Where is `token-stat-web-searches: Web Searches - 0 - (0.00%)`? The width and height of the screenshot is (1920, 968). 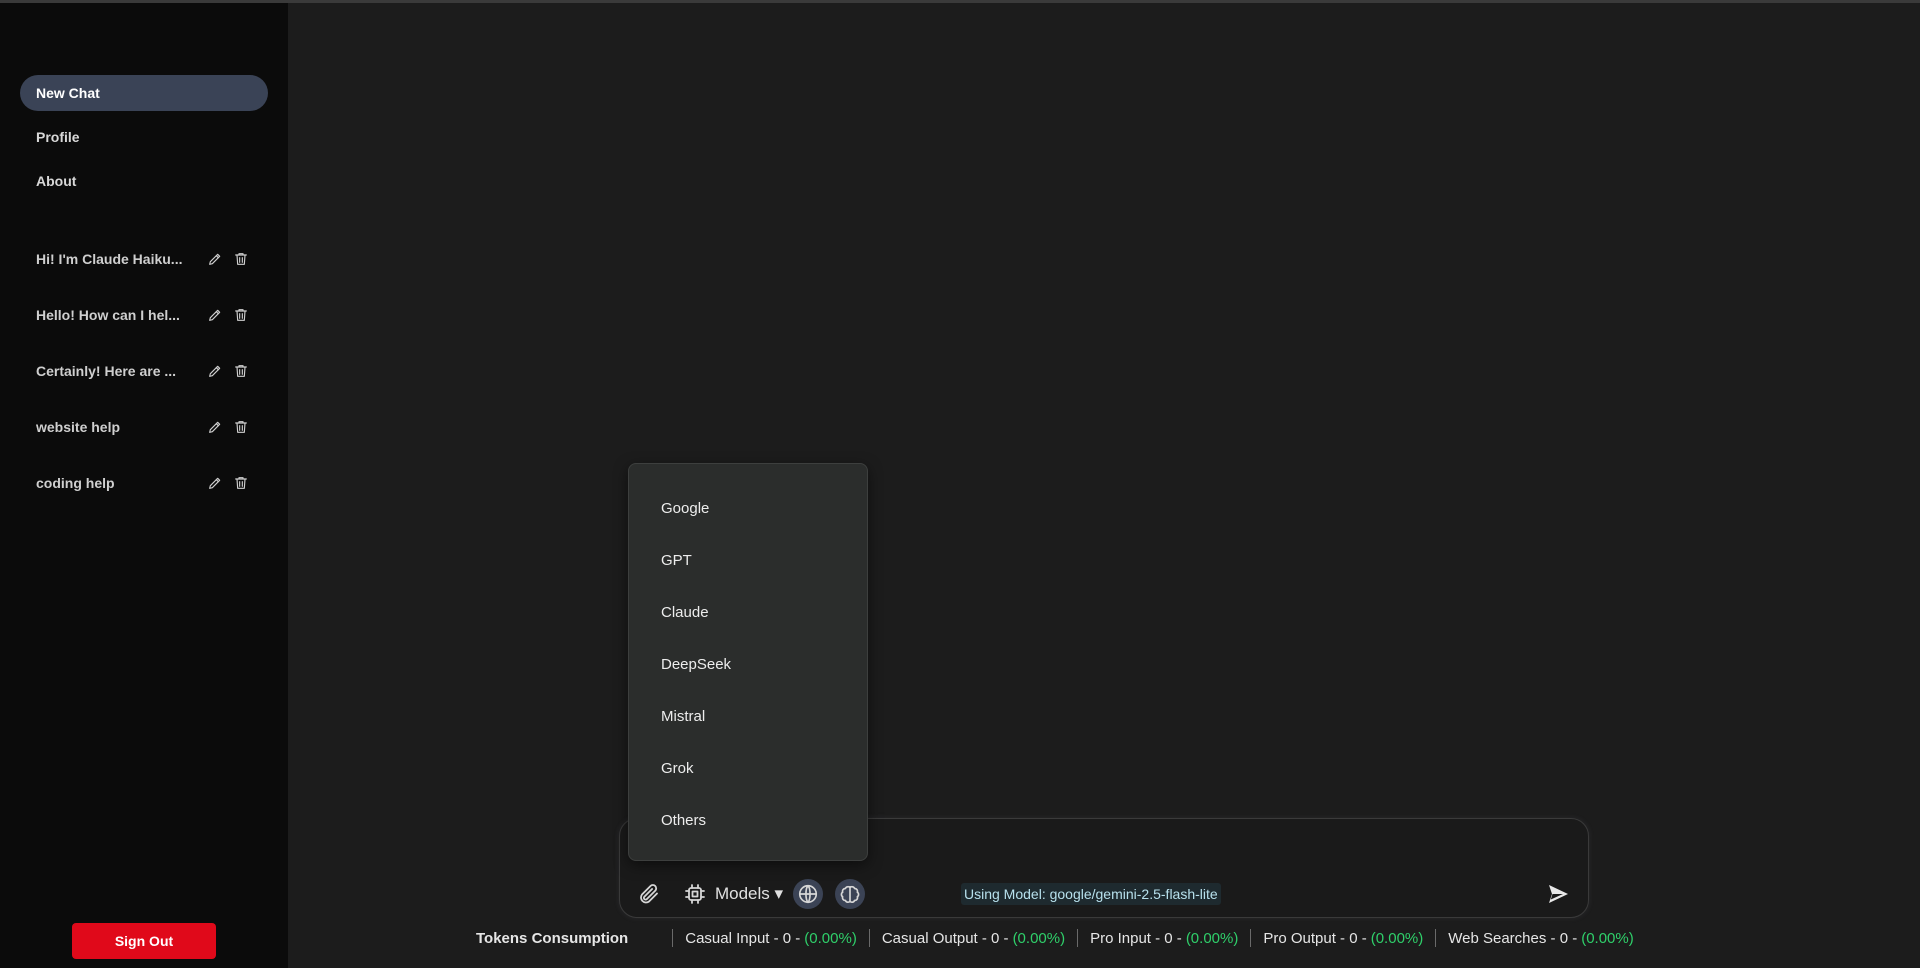 token-stat-web-searches: Web Searches - 0 - (0.00%) is located at coordinates (1540, 938).